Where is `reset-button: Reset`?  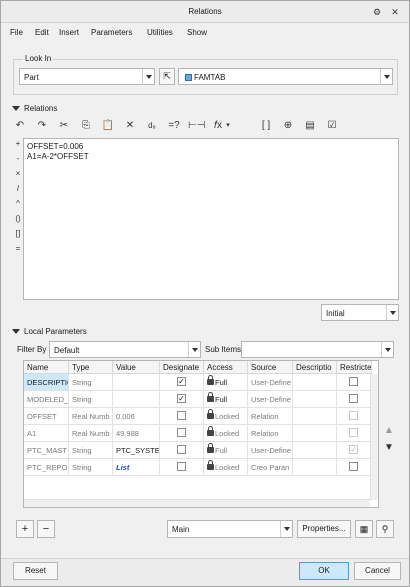 reset-button: Reset is located at coordinates (35, 571).